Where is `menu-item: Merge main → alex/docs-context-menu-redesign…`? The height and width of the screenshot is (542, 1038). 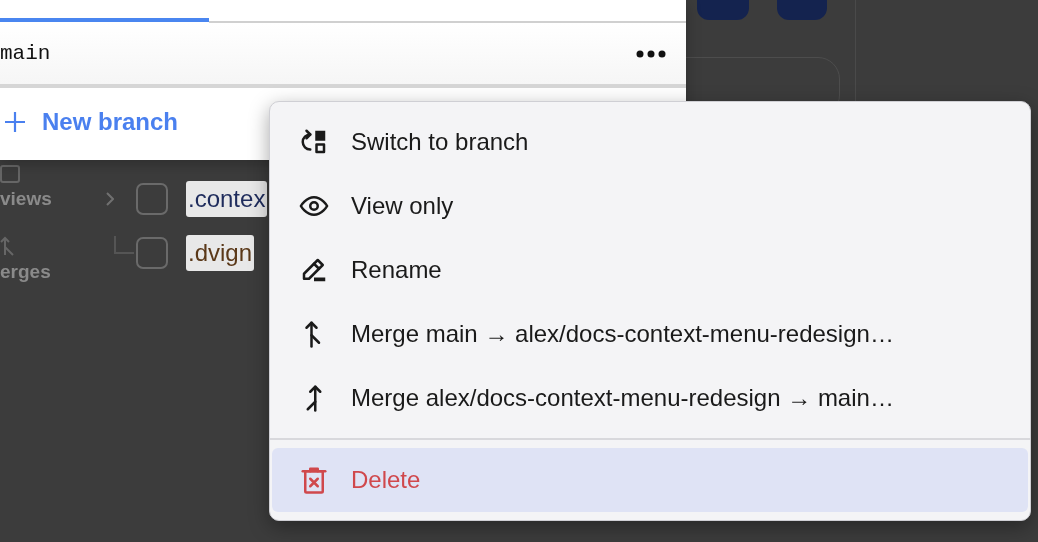
menu-item: Merge main → alex/docs-context-menu-redesign… is located at coordinates (650, 334).